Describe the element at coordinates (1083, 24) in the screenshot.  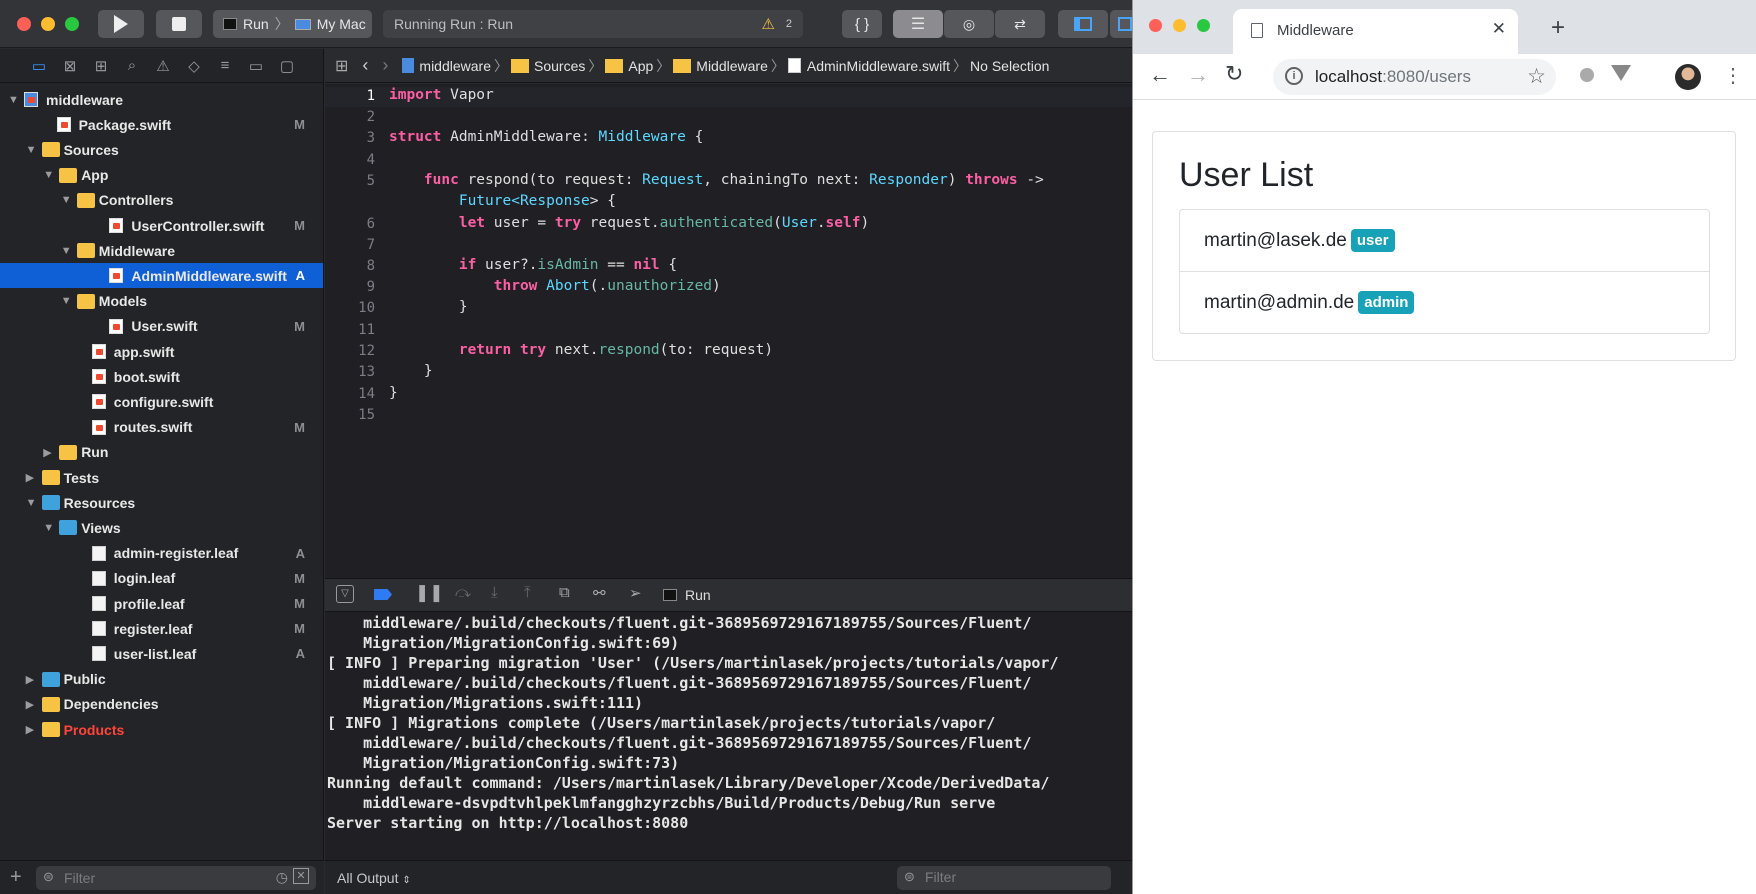
I see `navigator-toggle-button` at that location.